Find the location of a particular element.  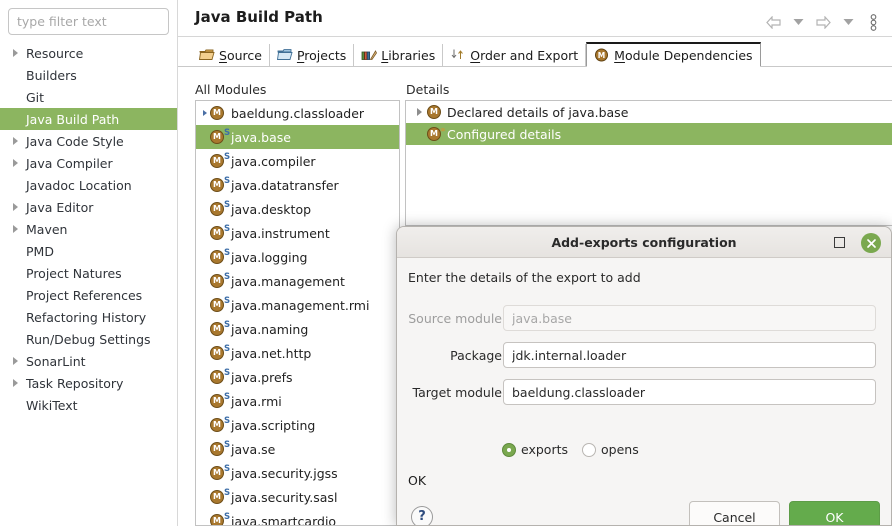

tab-label: Order and Export is located at coordinates (524, 55).